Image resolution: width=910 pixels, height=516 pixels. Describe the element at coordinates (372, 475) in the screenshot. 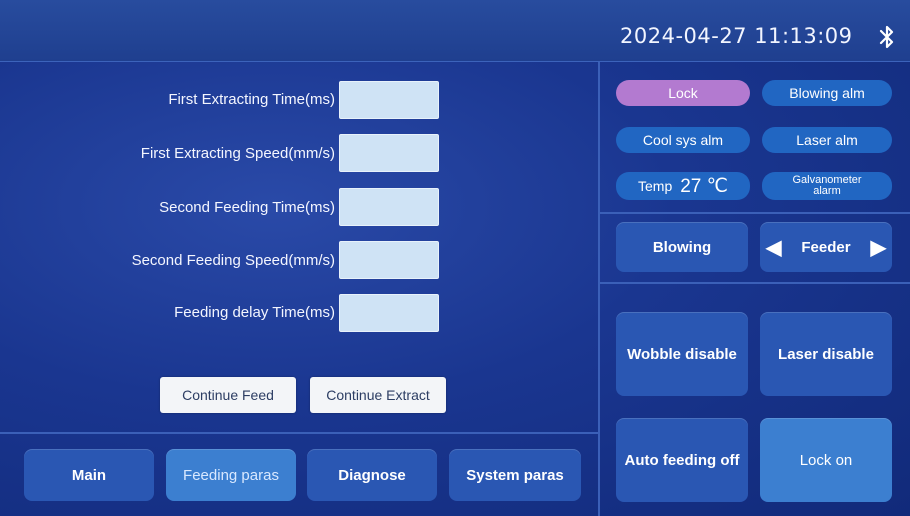

I see `nav-diagnose-button: Diagnose` at that location.